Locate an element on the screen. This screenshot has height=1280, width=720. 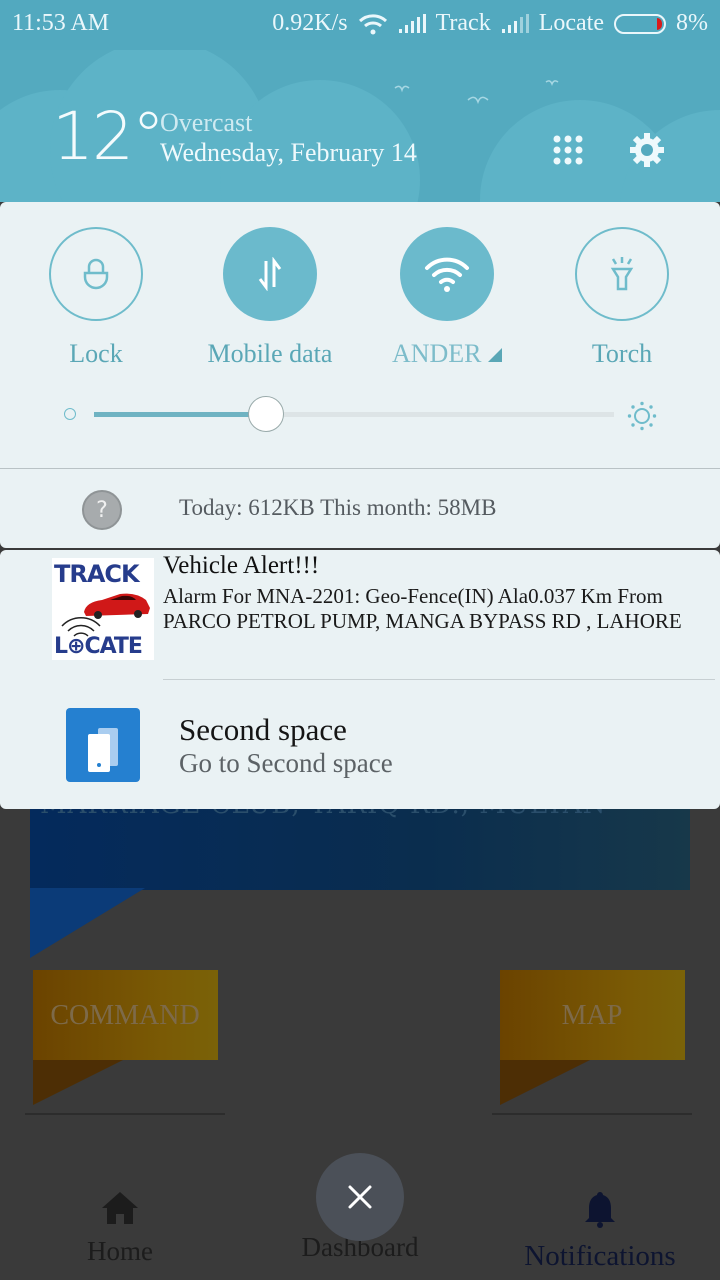
battery-percent: 8% is located at coordinates (692, 23).